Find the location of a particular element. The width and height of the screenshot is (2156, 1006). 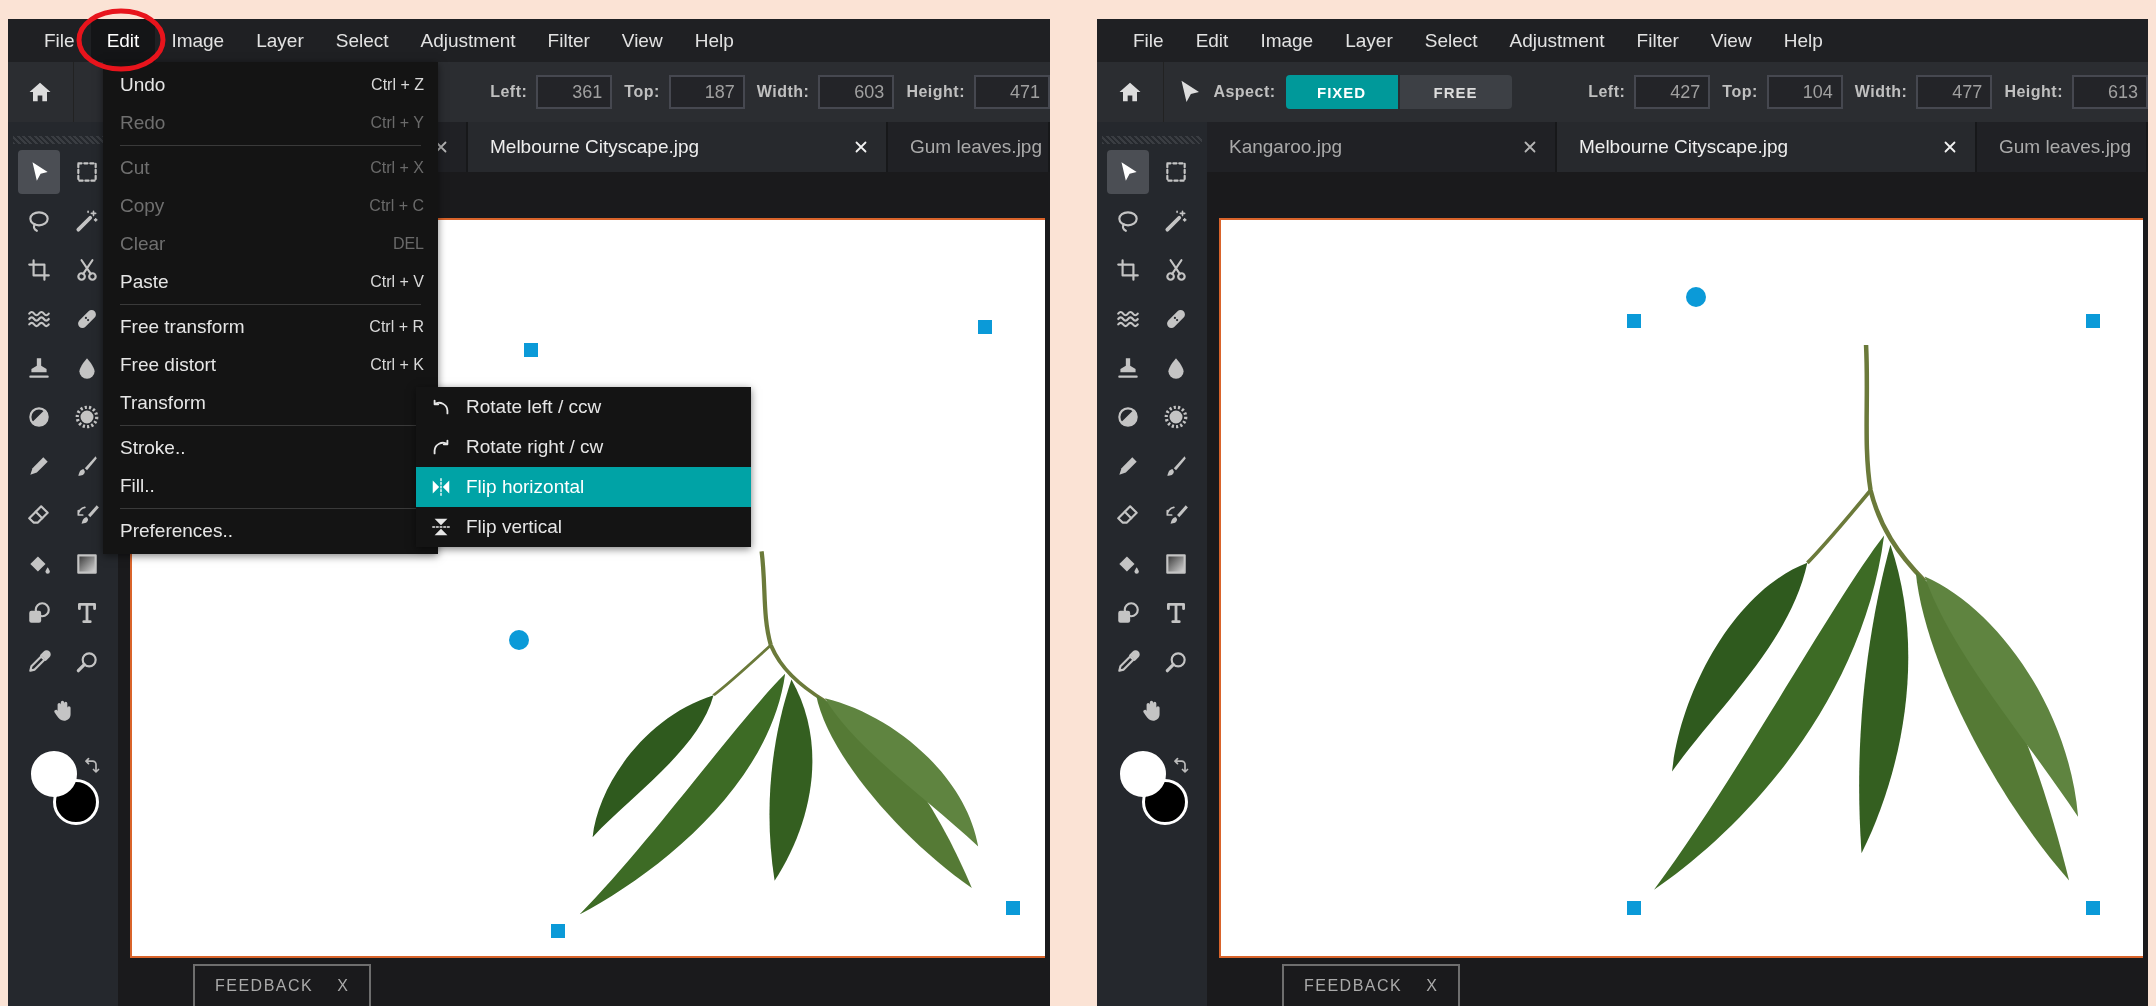

flip-horizontal-icon is located at coordinates (441, 487).